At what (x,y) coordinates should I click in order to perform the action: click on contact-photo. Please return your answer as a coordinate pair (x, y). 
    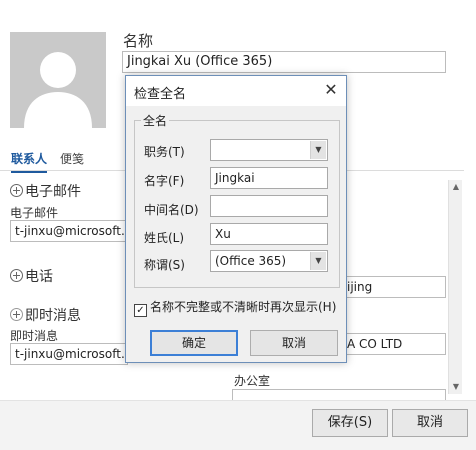
    Looking at the image, I should click on (58, 80).